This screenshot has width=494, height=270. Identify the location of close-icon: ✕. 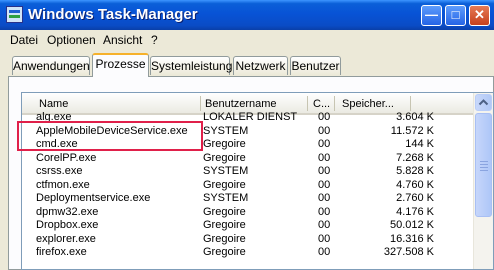
(479, 14).